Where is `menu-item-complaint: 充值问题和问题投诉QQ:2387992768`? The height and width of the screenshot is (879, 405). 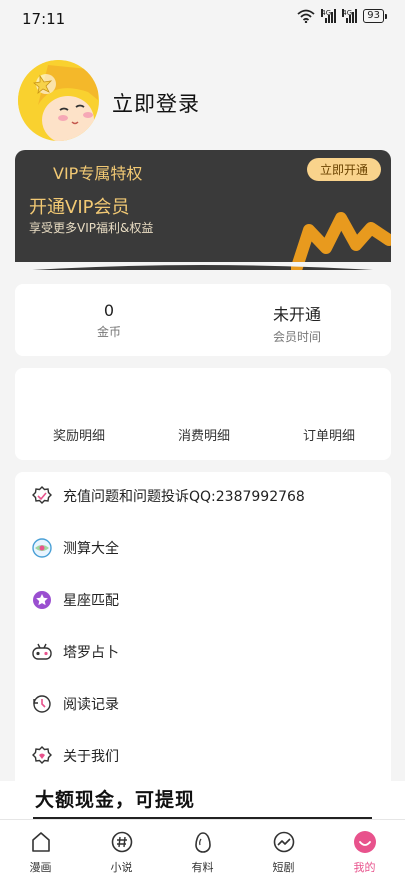 menu-item-complaint: 充值问题和问题投诉QQ:2387992768 is located at coordinates (168, 496).